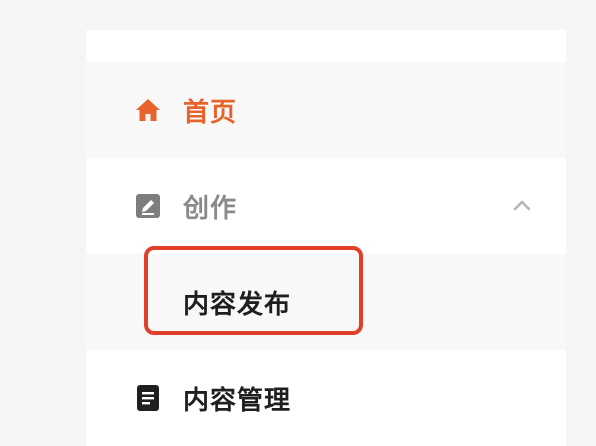 Image resolution: width=596 pixels, height=446 pixels. What do you see at coordinates (237, 400) in the screenshot?
I see `sidebar-item-label: 内容管理` at bounding box center [237, 400].